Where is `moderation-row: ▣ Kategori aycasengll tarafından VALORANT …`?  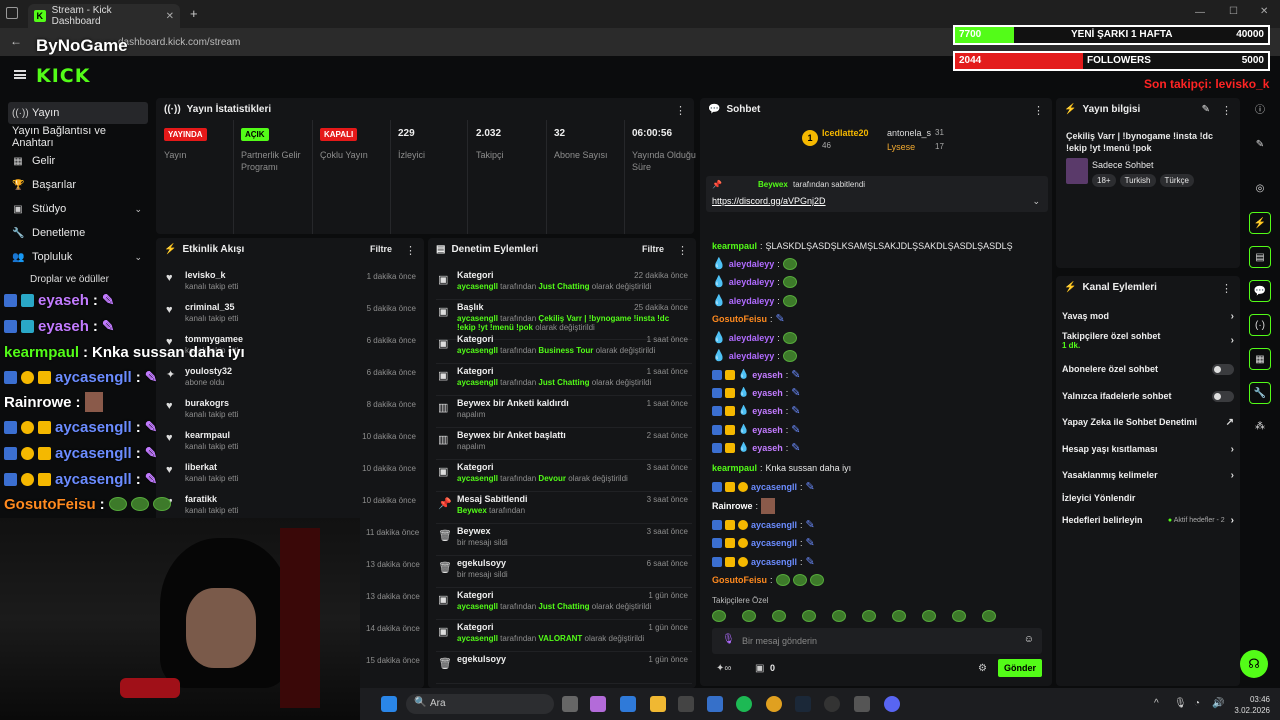
moderation-row: ▣ Kategori aycasengll tarafından VALORANT … is located at coordinates (564, 636).